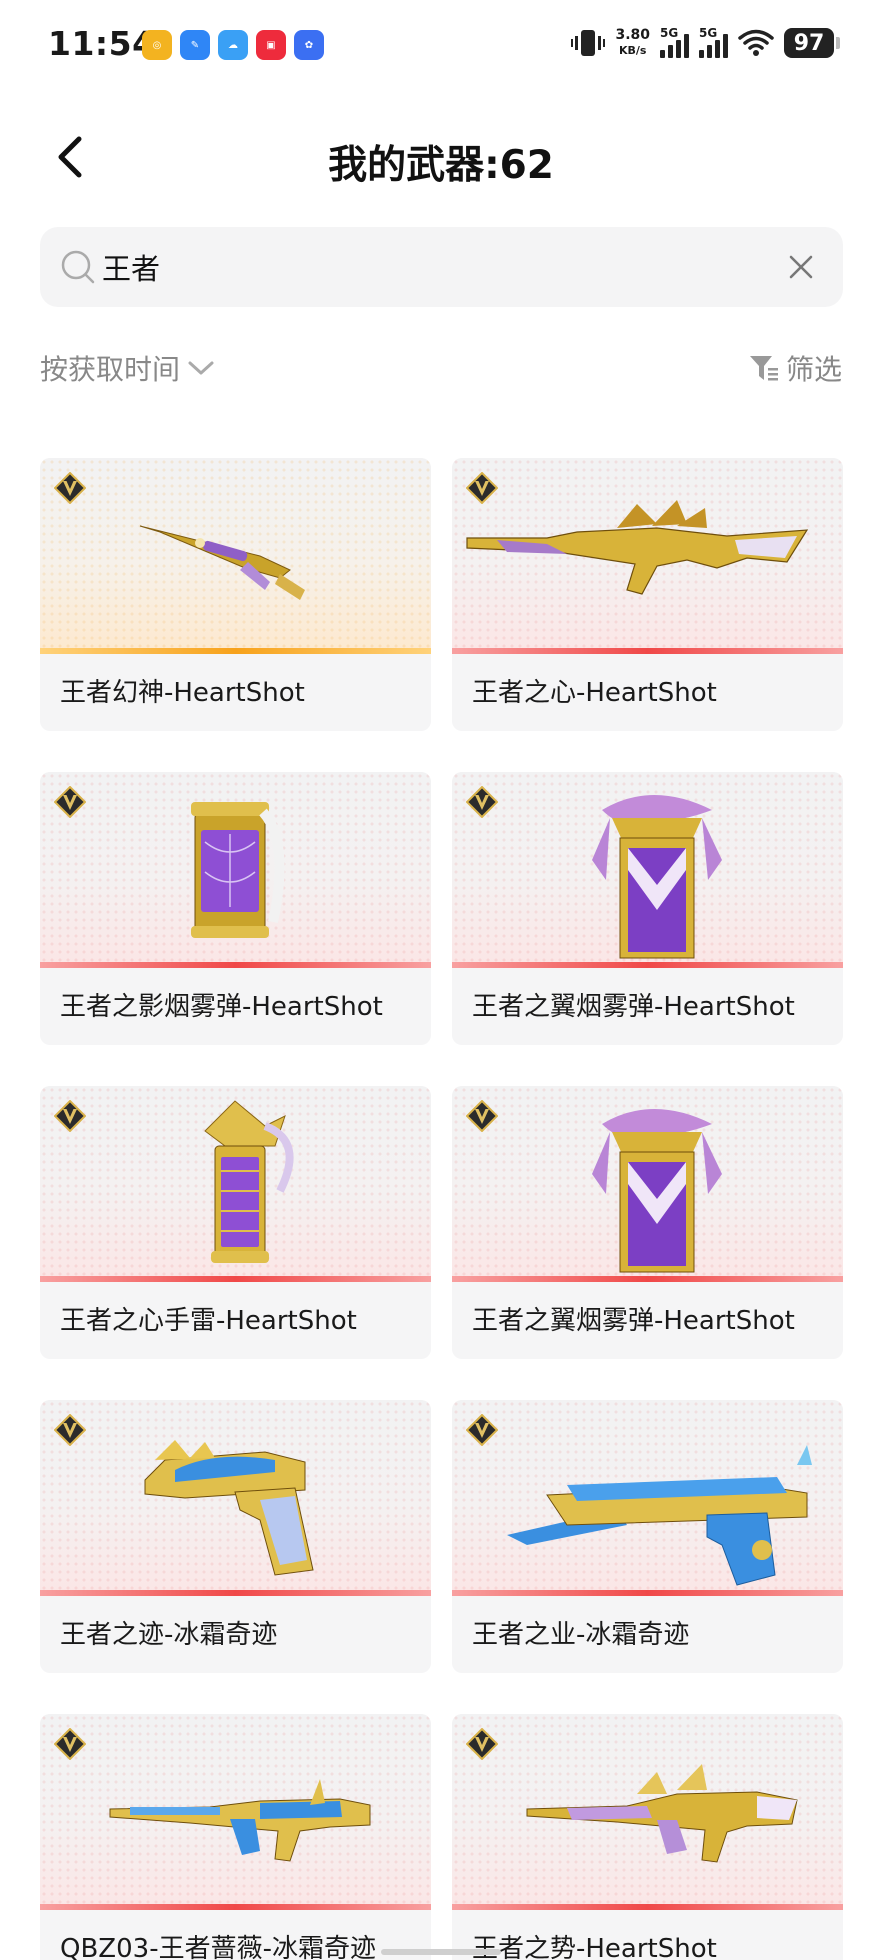 The width and height of the screenshot is (882, 1960). I want to click on app-notification-icon: ☁, so click(233, 45).